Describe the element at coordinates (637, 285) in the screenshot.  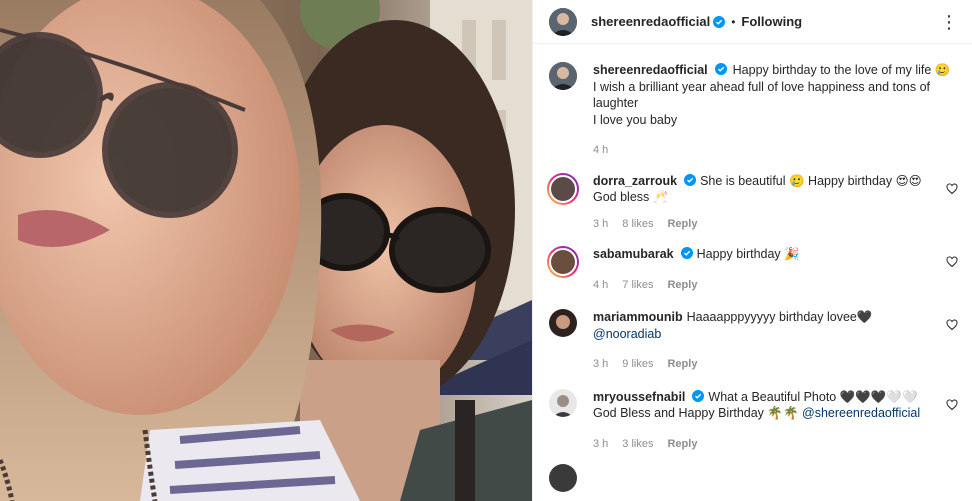
I see `comment-likes: 7 likes` at that location.